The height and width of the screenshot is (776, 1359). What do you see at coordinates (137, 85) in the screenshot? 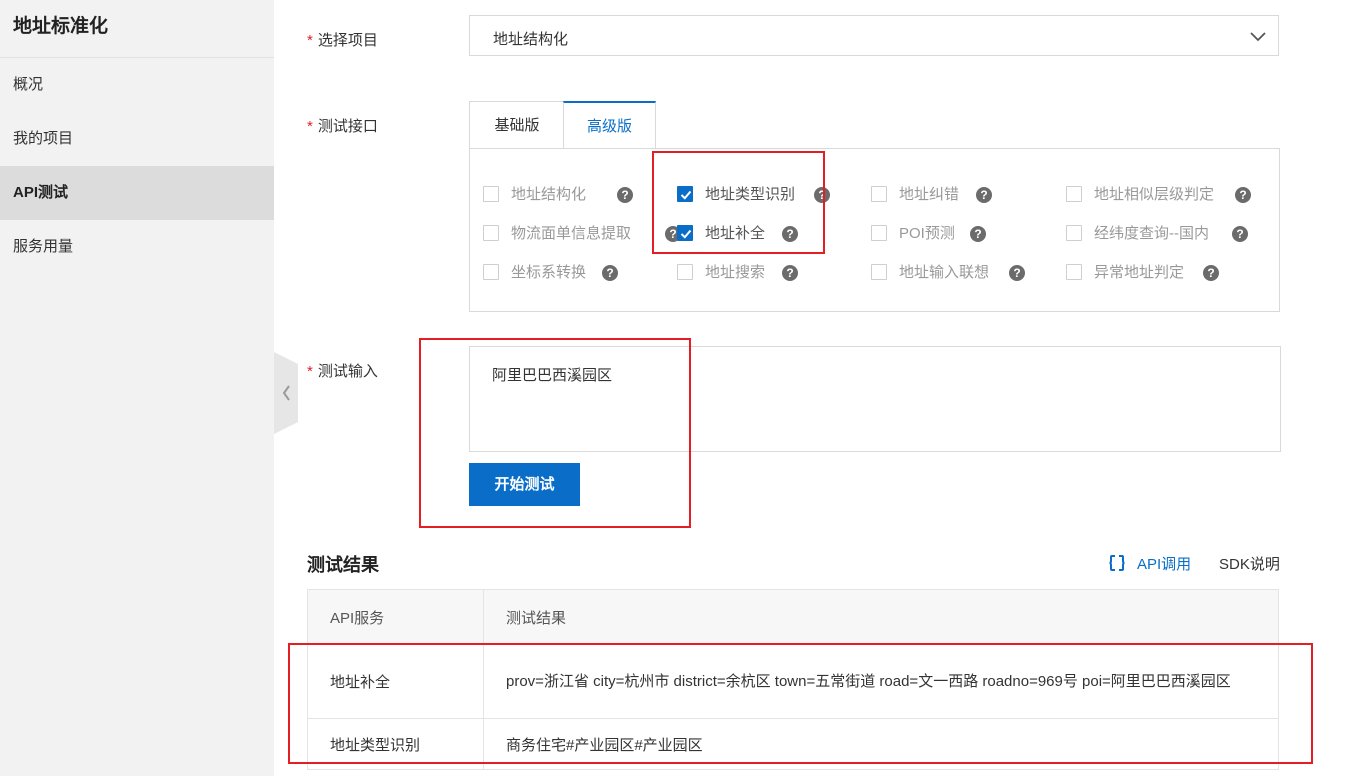
I see `sidebar-item-overview: 概况` at bounding box center [137, 85].